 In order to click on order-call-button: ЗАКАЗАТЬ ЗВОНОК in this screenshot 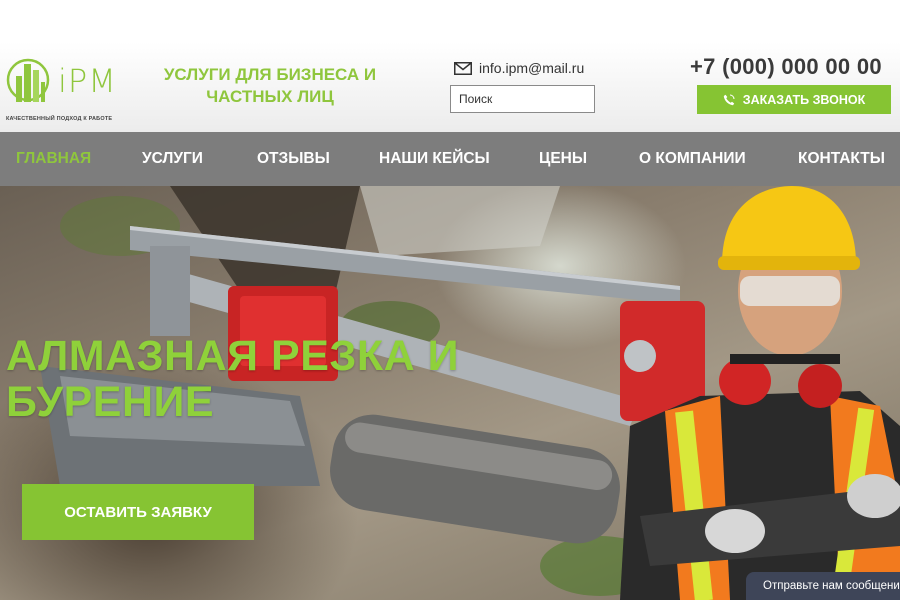, I will do `click(794, 99)`.